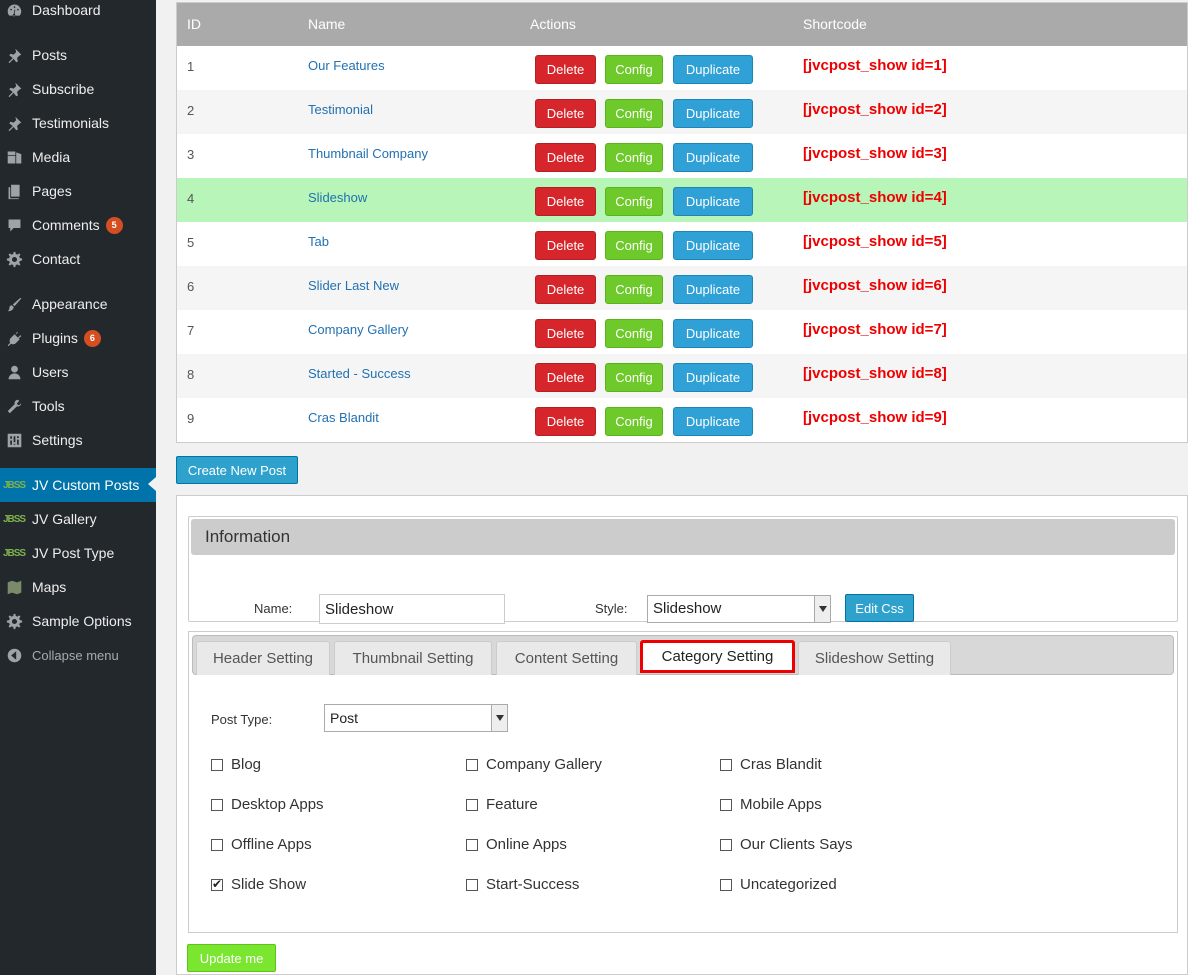 The width and height of the screenshot is (1188, 975). Describe the element at coordinates (78, 304) in the screenshot. I see `menu-appearance: Appearance` at that location.